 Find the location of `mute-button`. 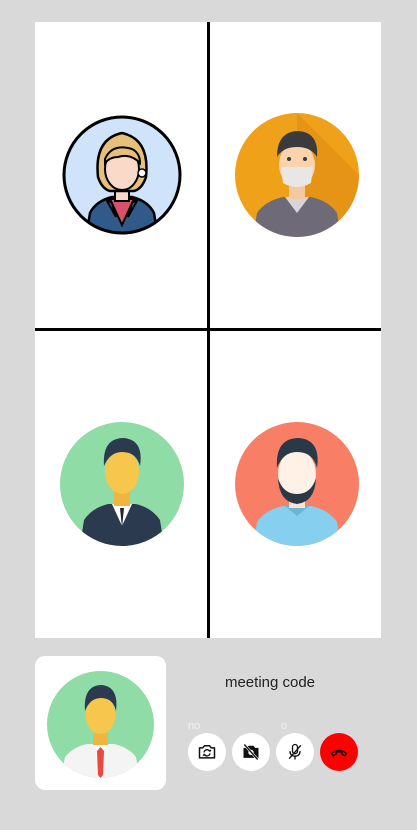

mute-button is located at coordinates (295, 752).